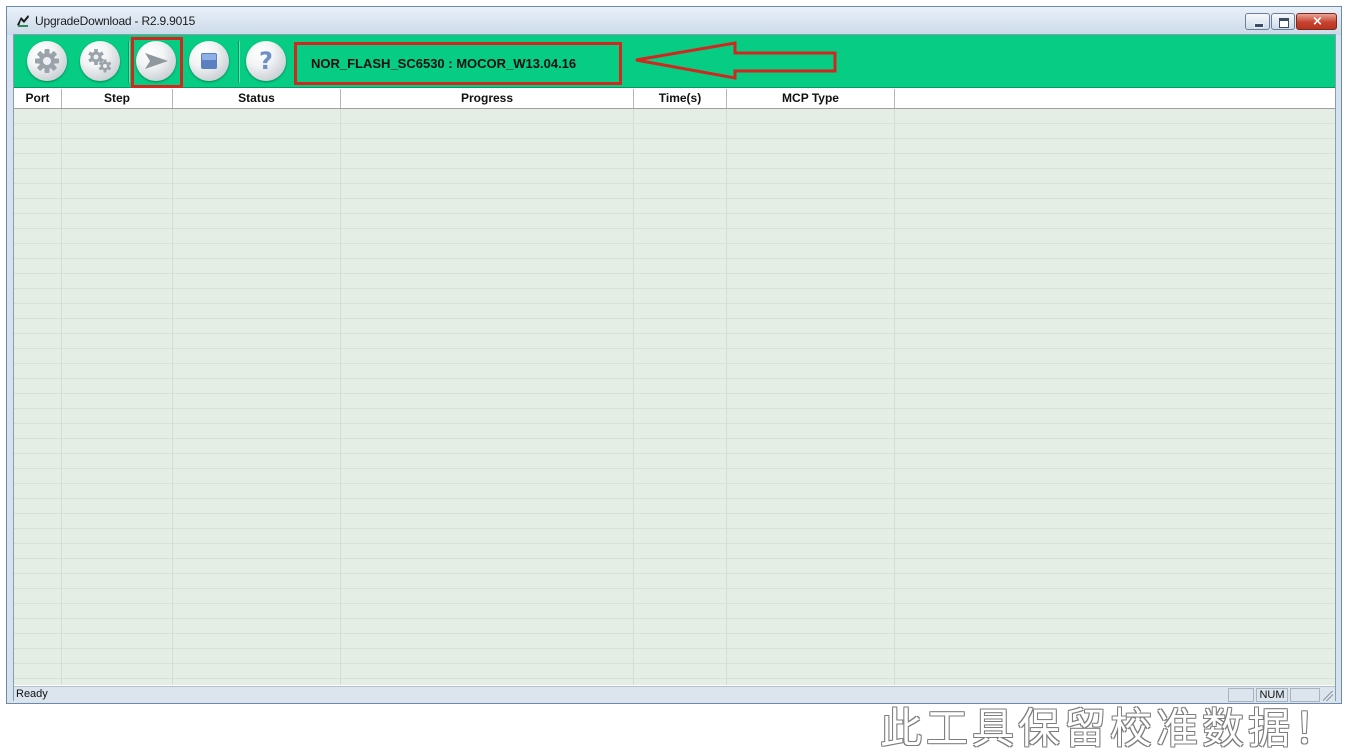 The height and width of the screenshot is (756, 1352). I want to click on close-button: ×, so click(1316, 21).